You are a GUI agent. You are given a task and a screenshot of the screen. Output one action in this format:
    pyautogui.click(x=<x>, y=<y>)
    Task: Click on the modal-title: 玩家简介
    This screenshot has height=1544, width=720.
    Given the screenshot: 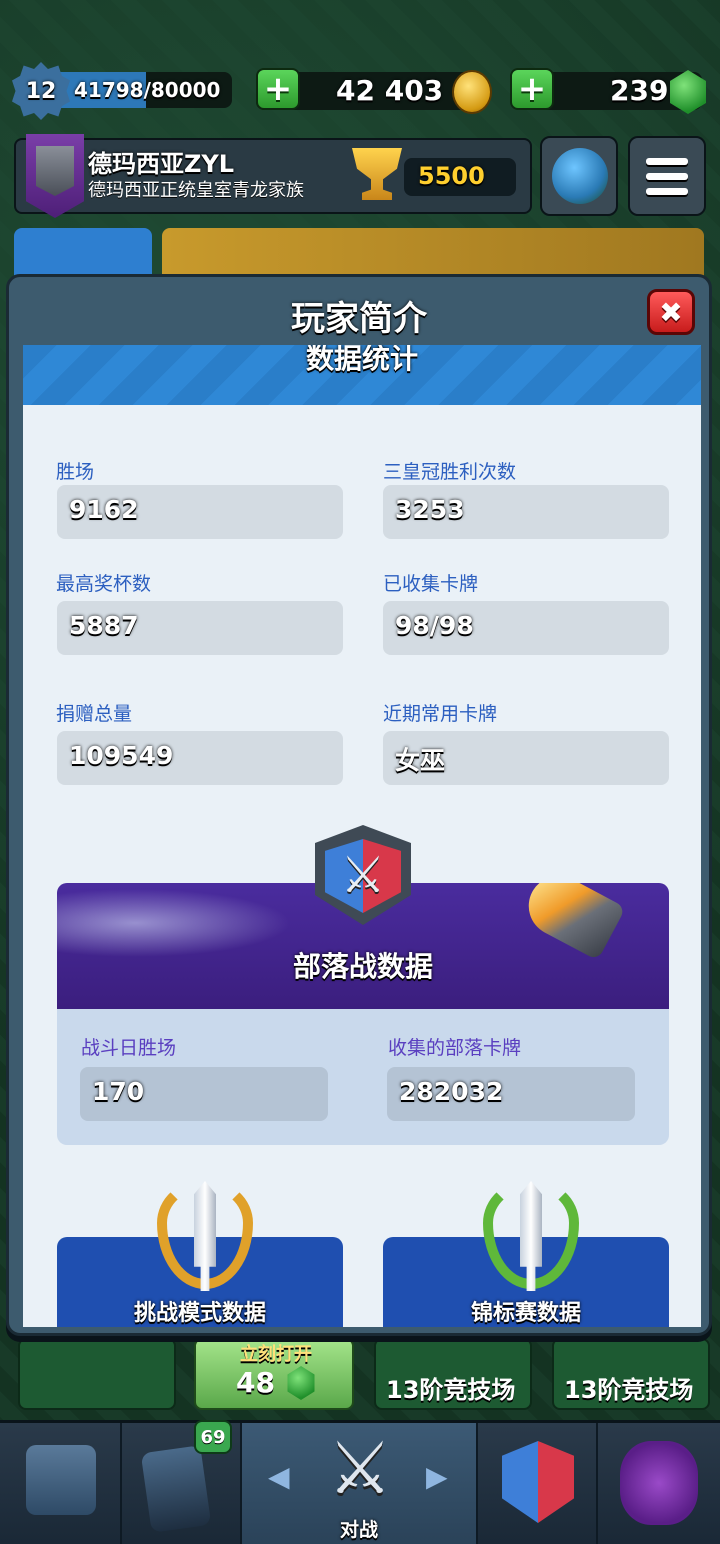 What is the action you would take?
    pyautogui.click(x=359, y=319)
    